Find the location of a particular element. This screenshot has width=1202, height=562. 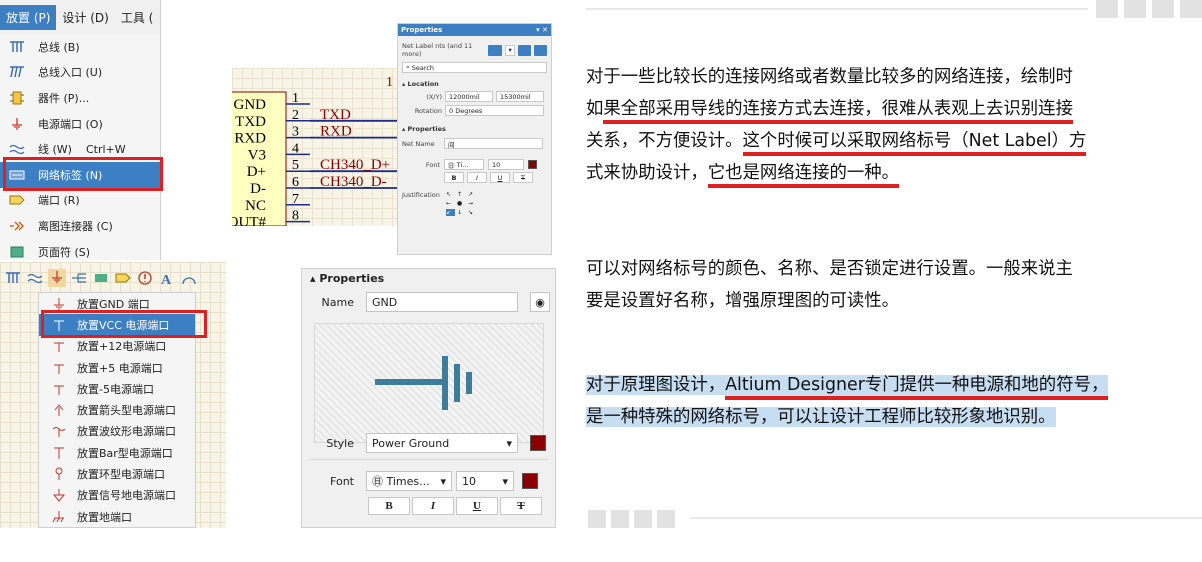

style-select: Power Ground ▾ is located at coordinates (442, 443).